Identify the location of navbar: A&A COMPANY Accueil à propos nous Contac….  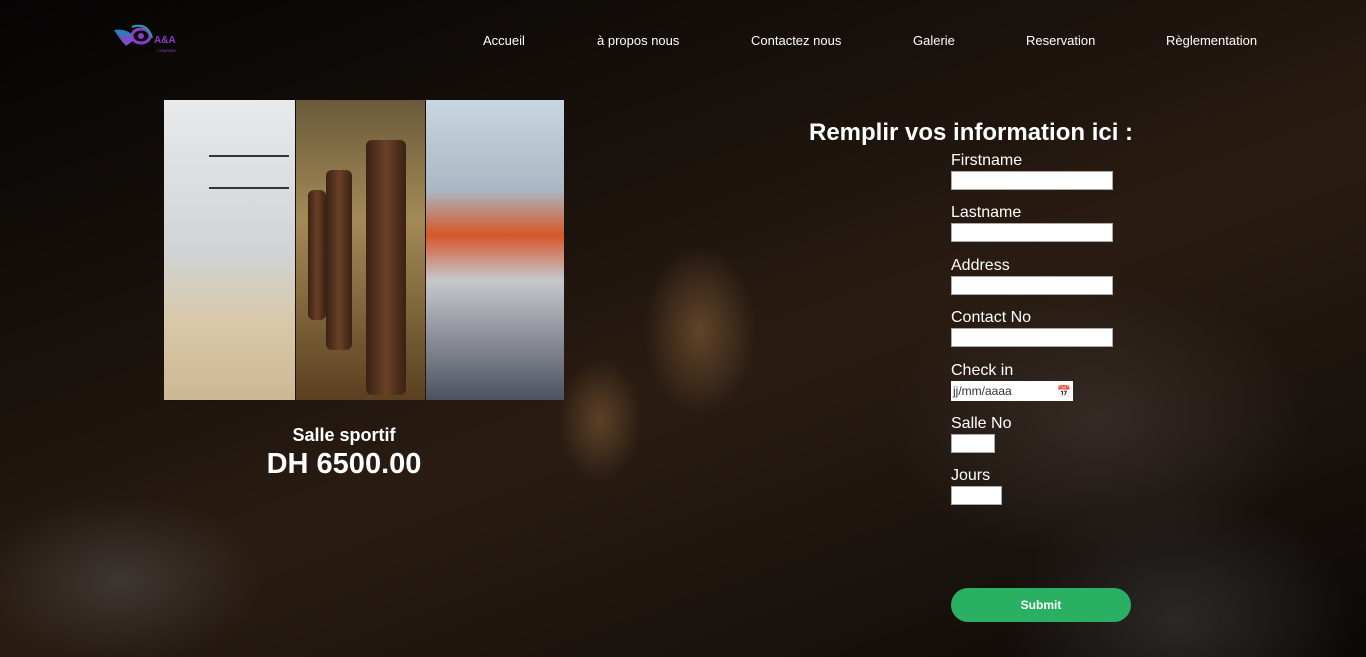
(683, 40).